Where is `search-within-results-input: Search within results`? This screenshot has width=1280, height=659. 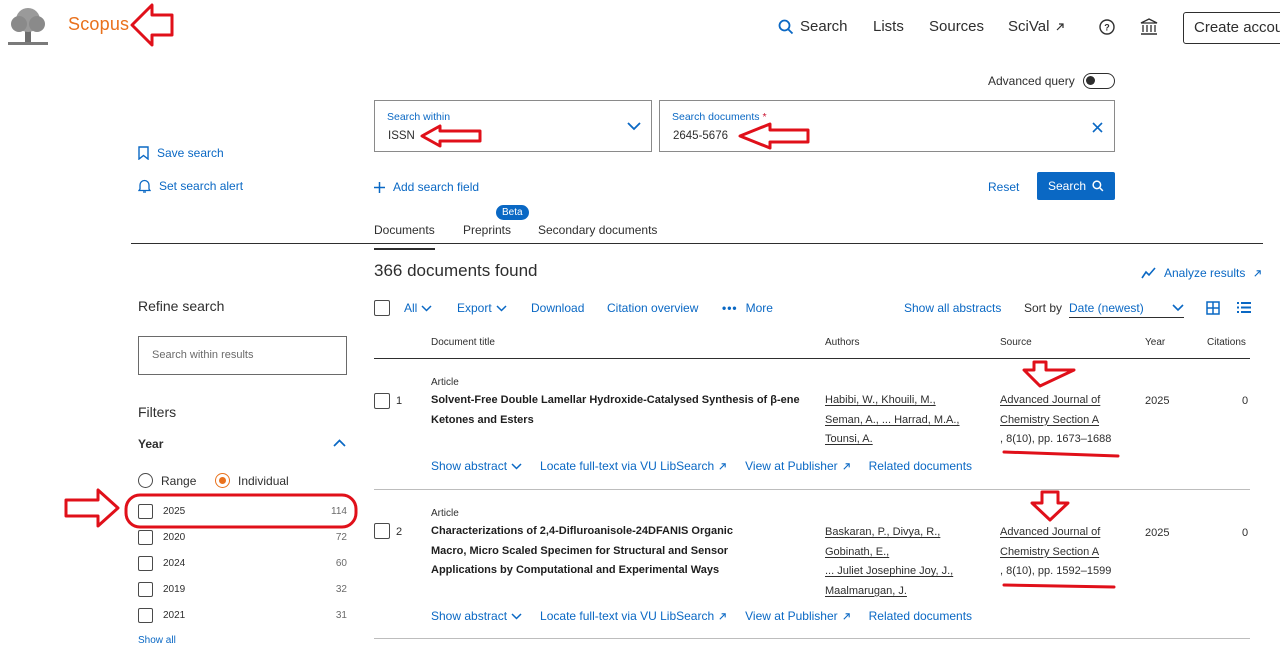 search-within-results-input: Search within results is located at coordinates (242, 355).